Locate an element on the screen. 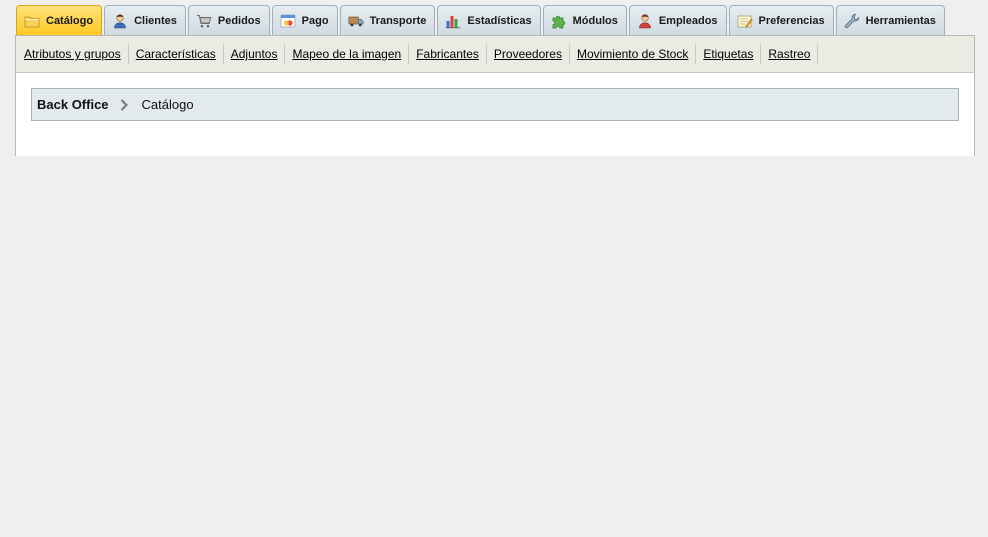 The image size is (988, 537). tab-label: Herramientas is located at coordinates (900, 21).